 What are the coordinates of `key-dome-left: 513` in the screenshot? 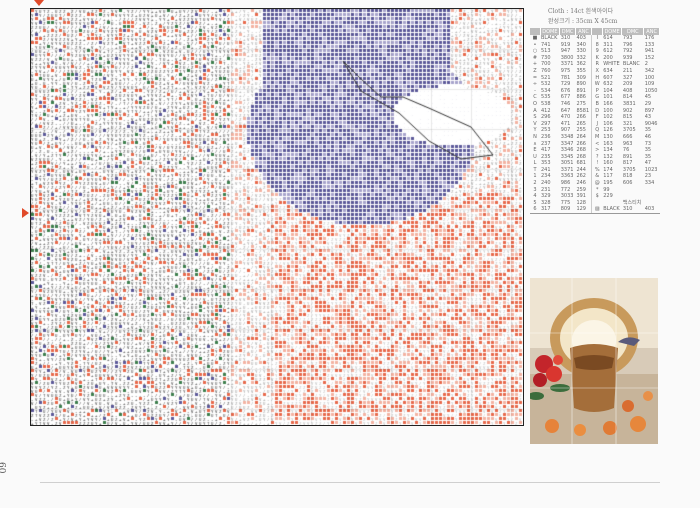 It's located at (546, 51).